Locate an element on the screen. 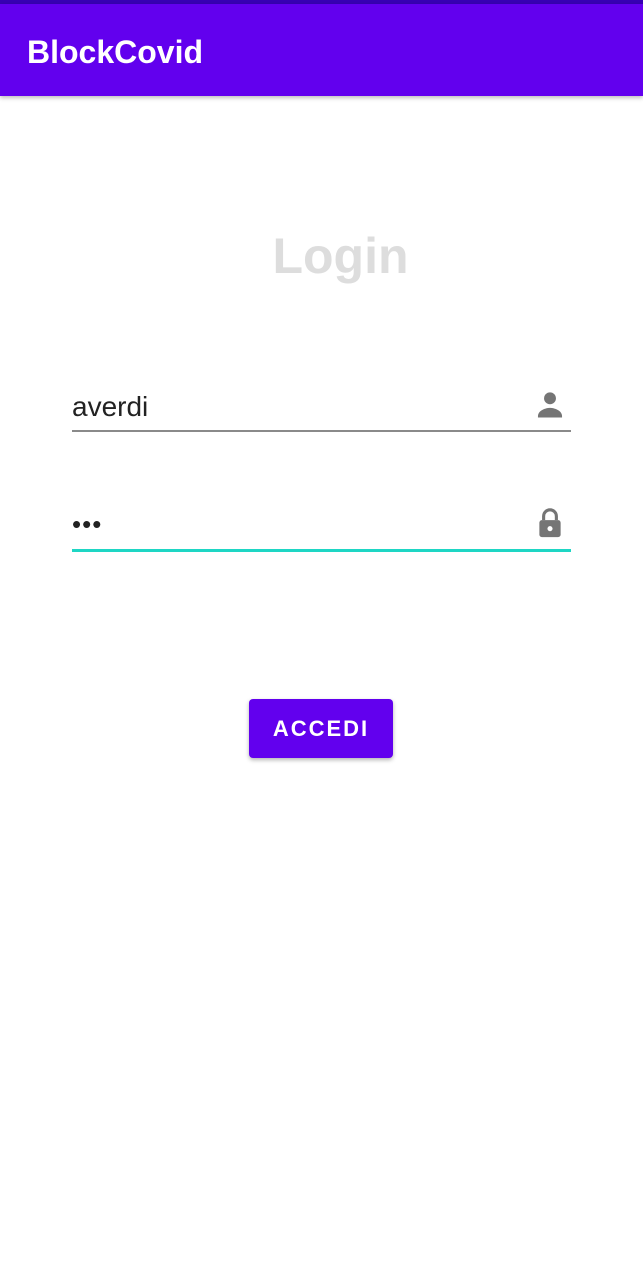 The image size is (643, 1280). page-title: Login is located at coordinates (340, 256).